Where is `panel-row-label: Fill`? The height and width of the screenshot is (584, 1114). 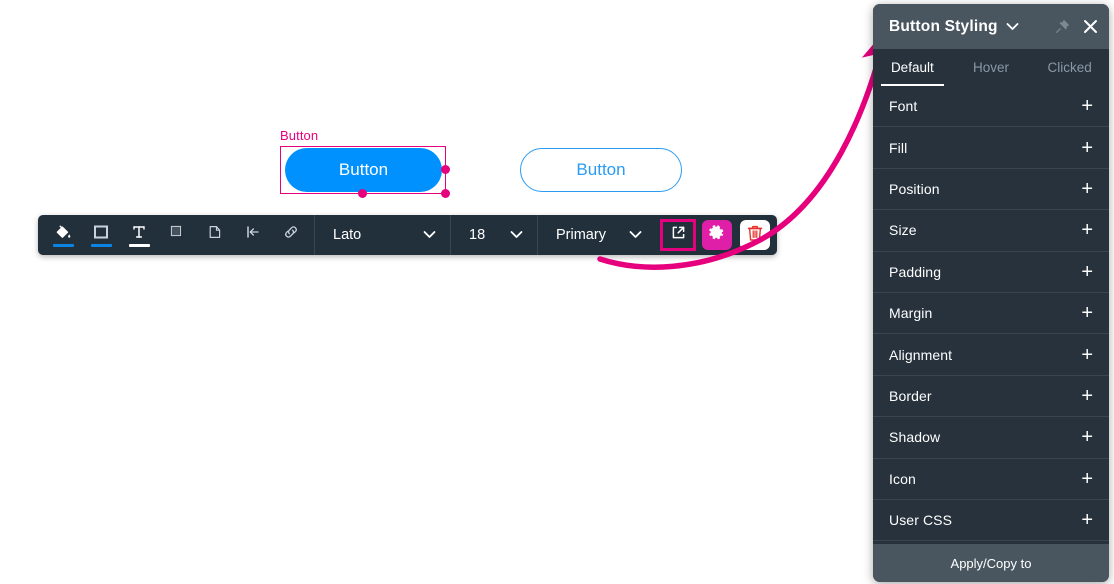 panel-row-label: Fill is located at coordinates (898, 147).